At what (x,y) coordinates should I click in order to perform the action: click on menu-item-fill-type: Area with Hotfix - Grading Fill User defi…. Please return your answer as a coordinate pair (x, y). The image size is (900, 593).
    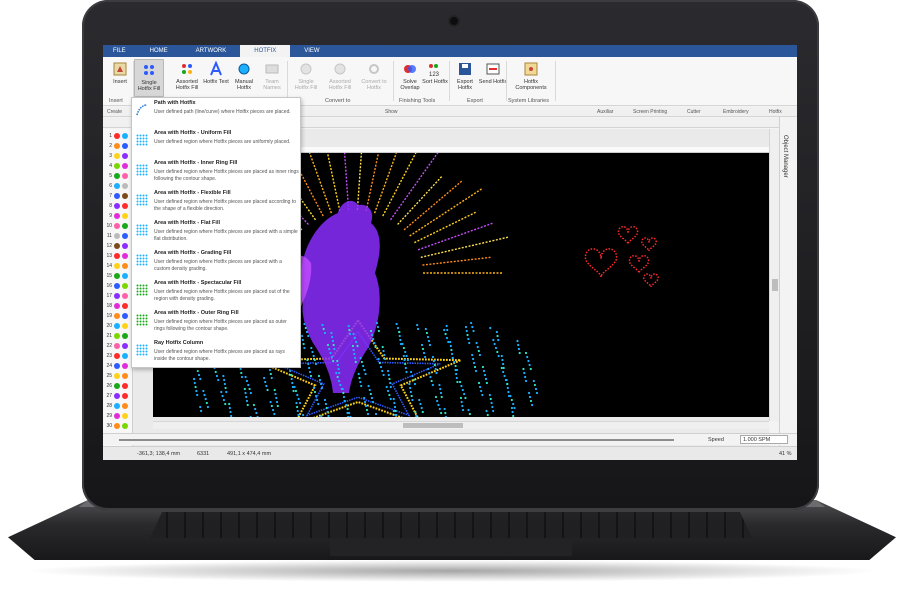
    Looking at the image, I should click on (216, 263).